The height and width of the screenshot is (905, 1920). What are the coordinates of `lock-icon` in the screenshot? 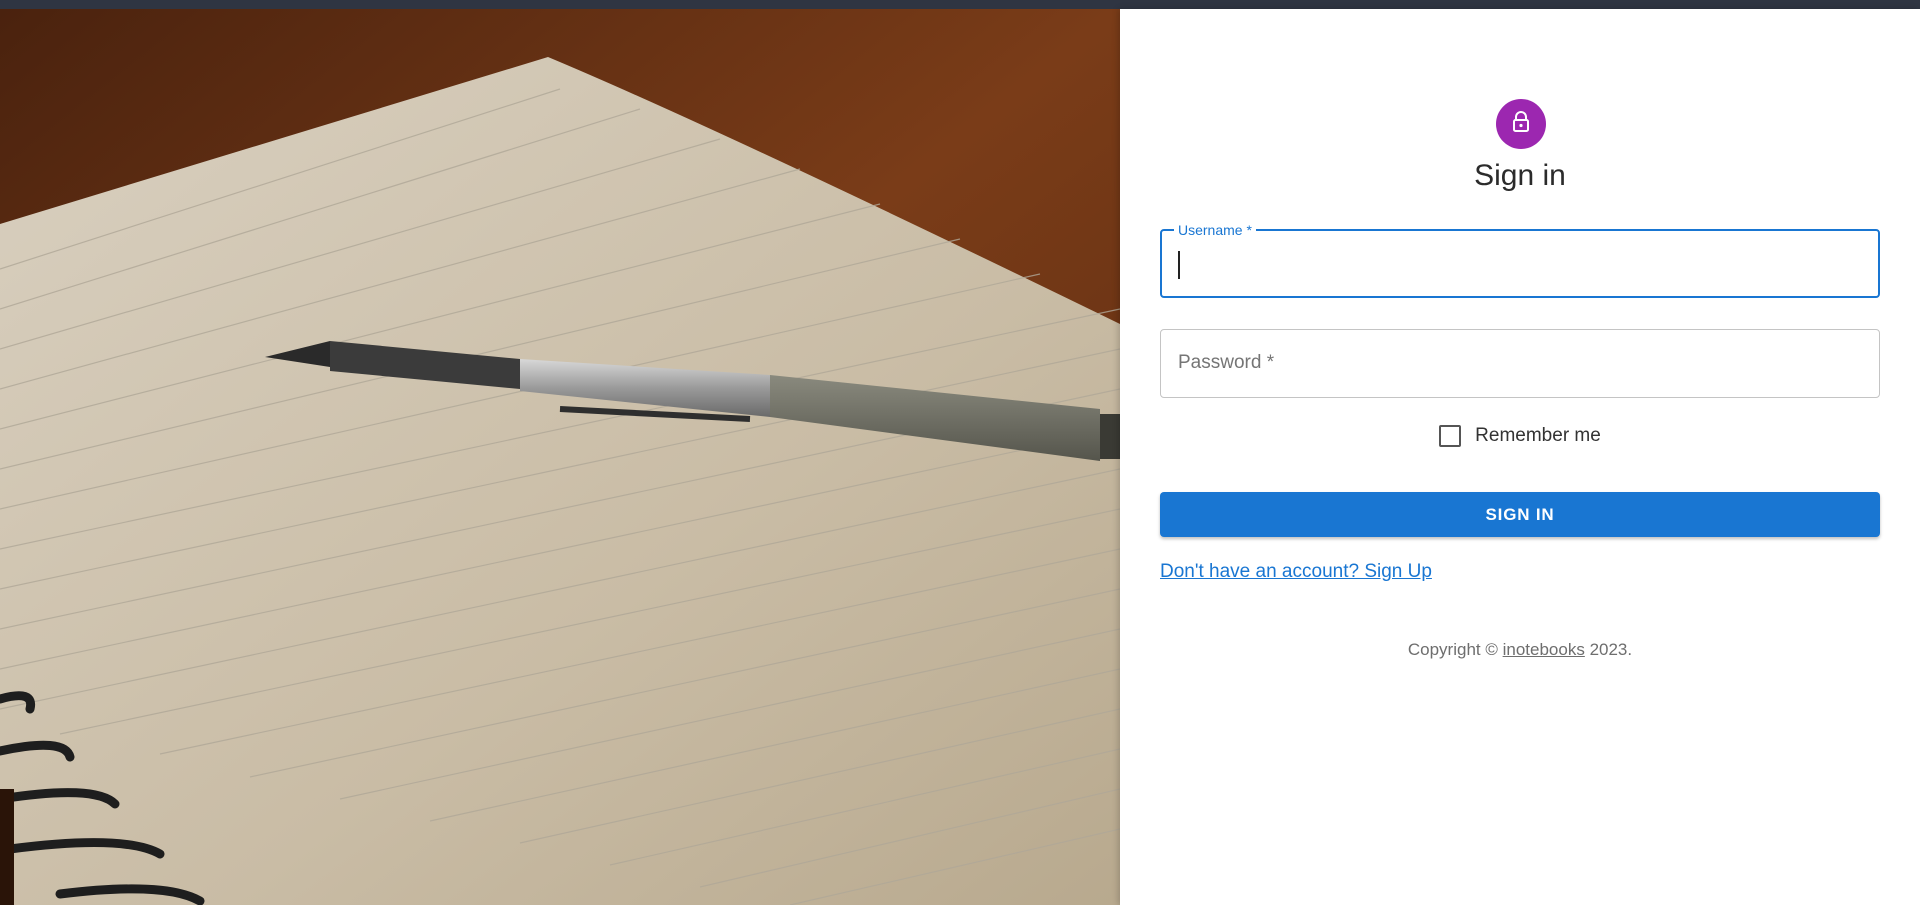 It's located at (1521, 124).